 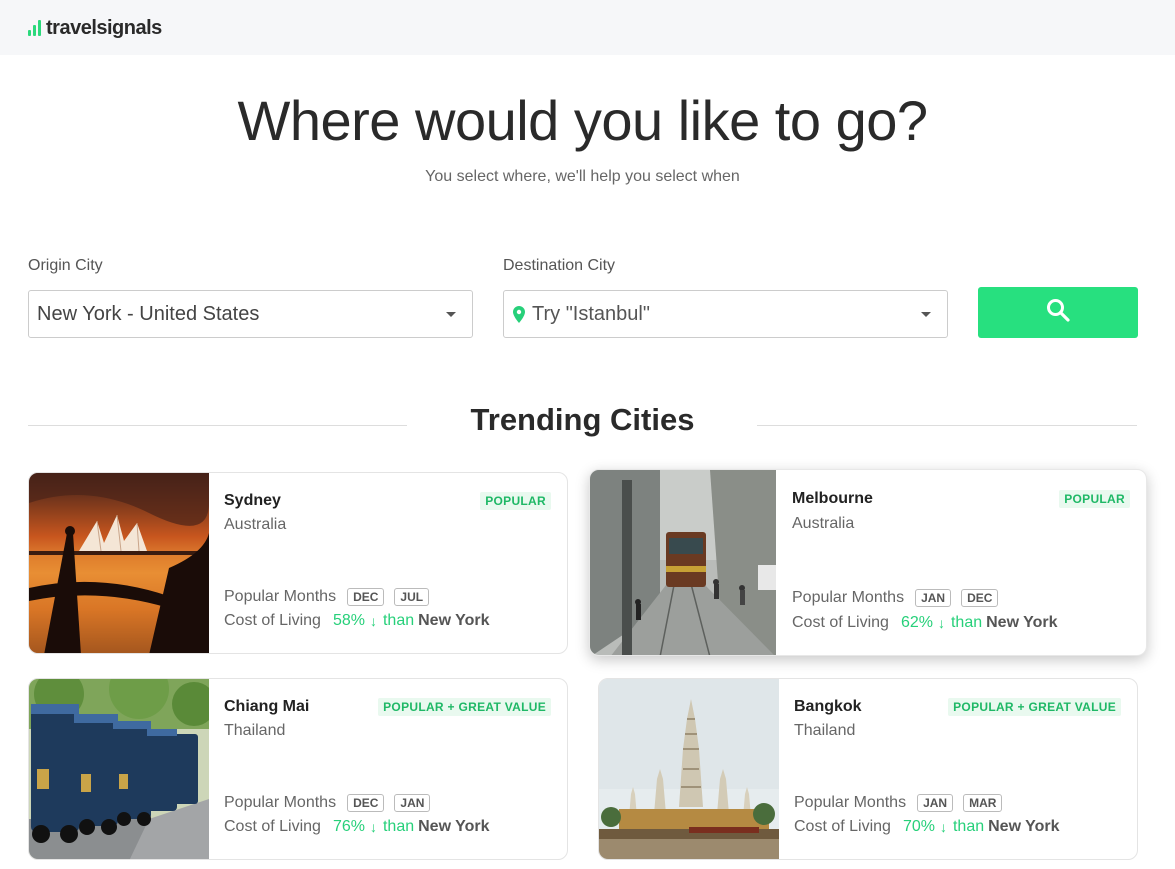 What do you see at coordinates (148, 313) in the screenshot?
I see `origin-city-value: New York - United States` at bounding box center [148, 313].